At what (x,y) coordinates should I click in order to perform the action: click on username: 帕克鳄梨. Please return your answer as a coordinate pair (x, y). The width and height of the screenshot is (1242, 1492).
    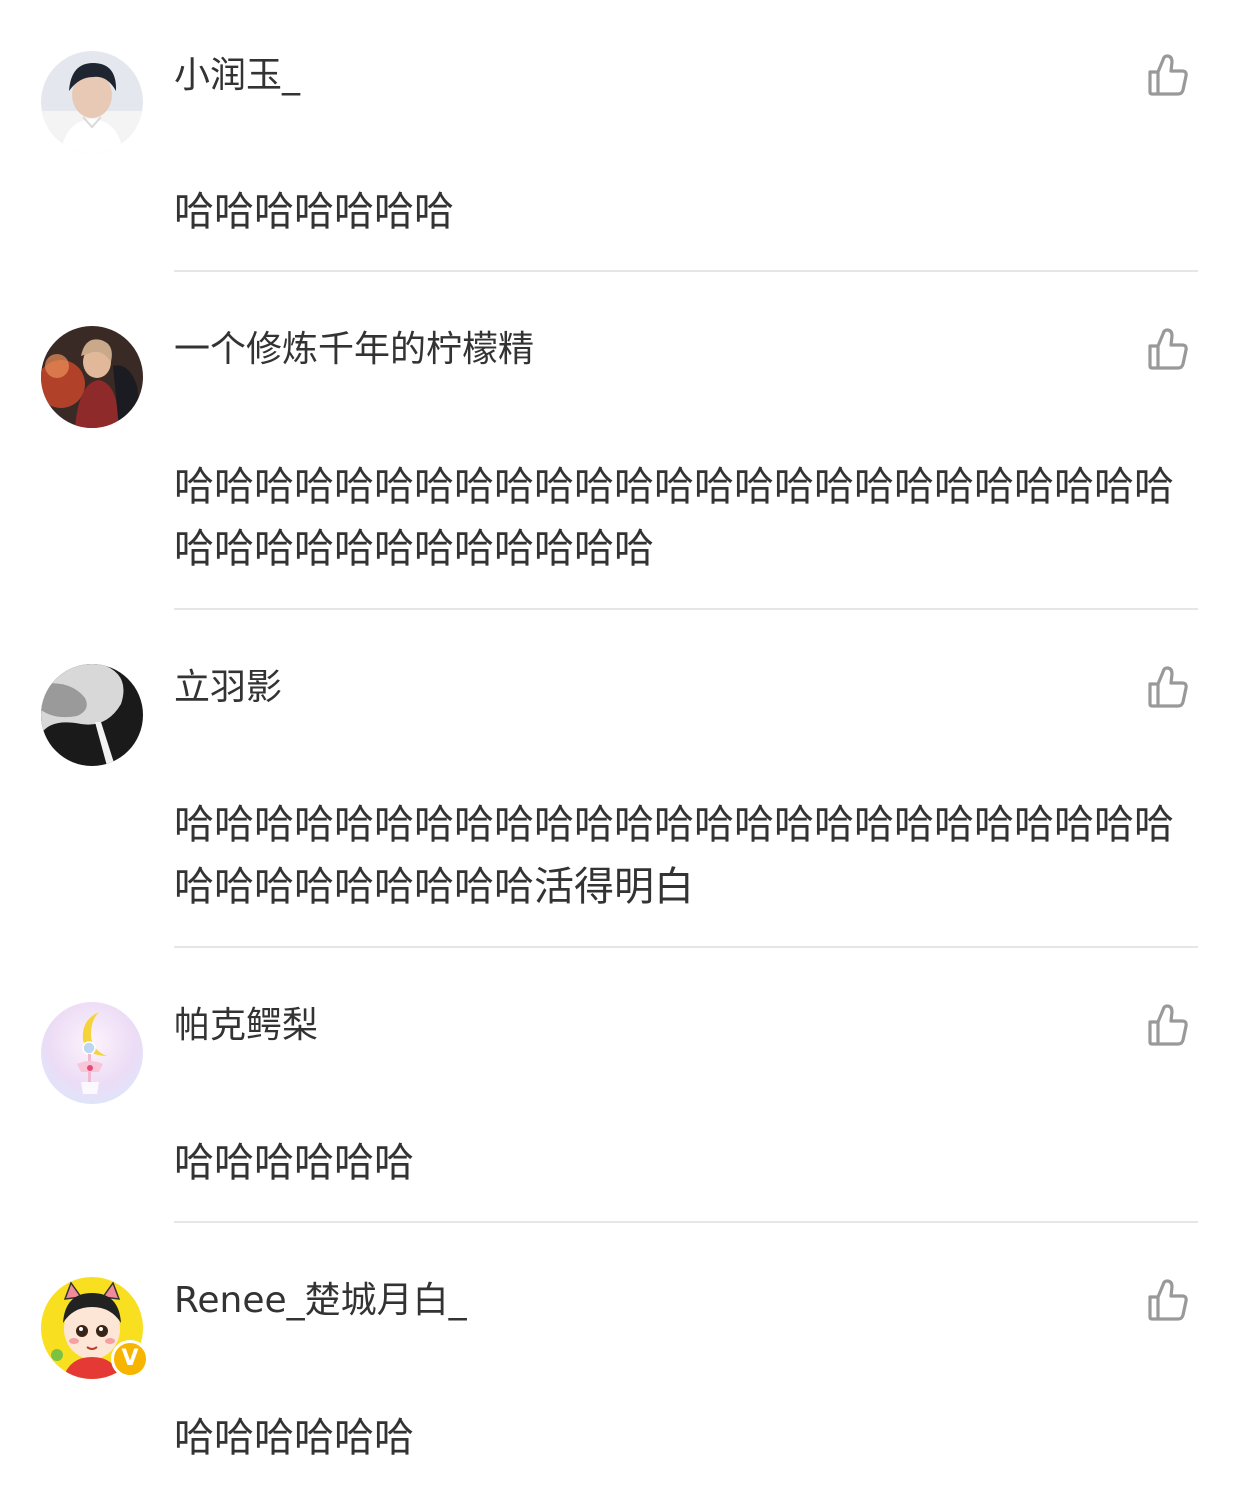
    Looking at the image, I should click on (246, 1026).